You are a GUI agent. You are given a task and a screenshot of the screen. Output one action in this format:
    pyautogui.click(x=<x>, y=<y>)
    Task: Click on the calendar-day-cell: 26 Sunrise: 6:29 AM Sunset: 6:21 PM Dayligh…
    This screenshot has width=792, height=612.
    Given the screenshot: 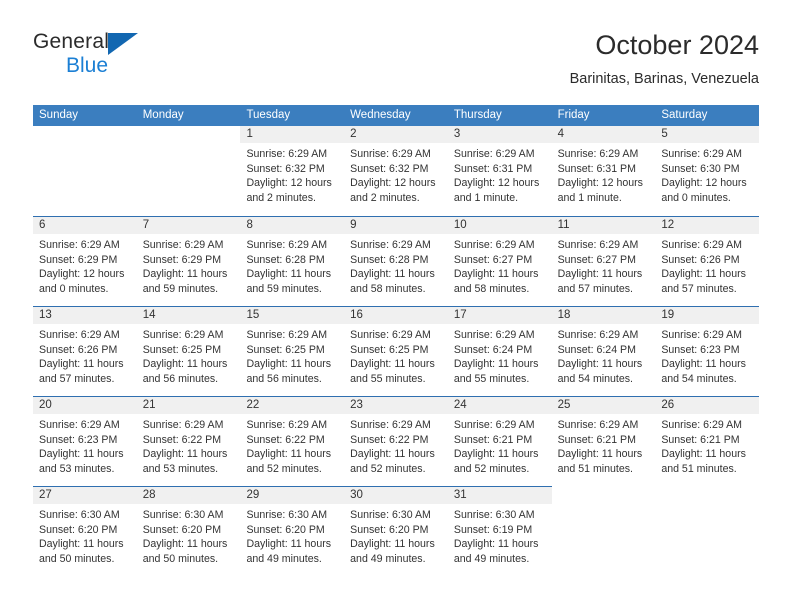 What is the action you would take?
    pyautogui.click(x=707, y=441)
    